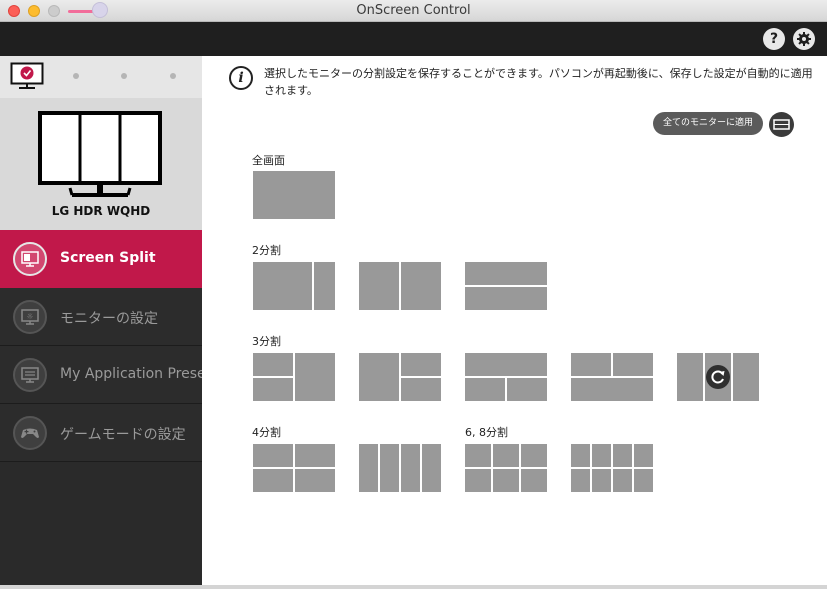  What do you see at coordinates (241, 78) in the screenshot?
I see `info-icon: i` at bounding box center [241, 78].